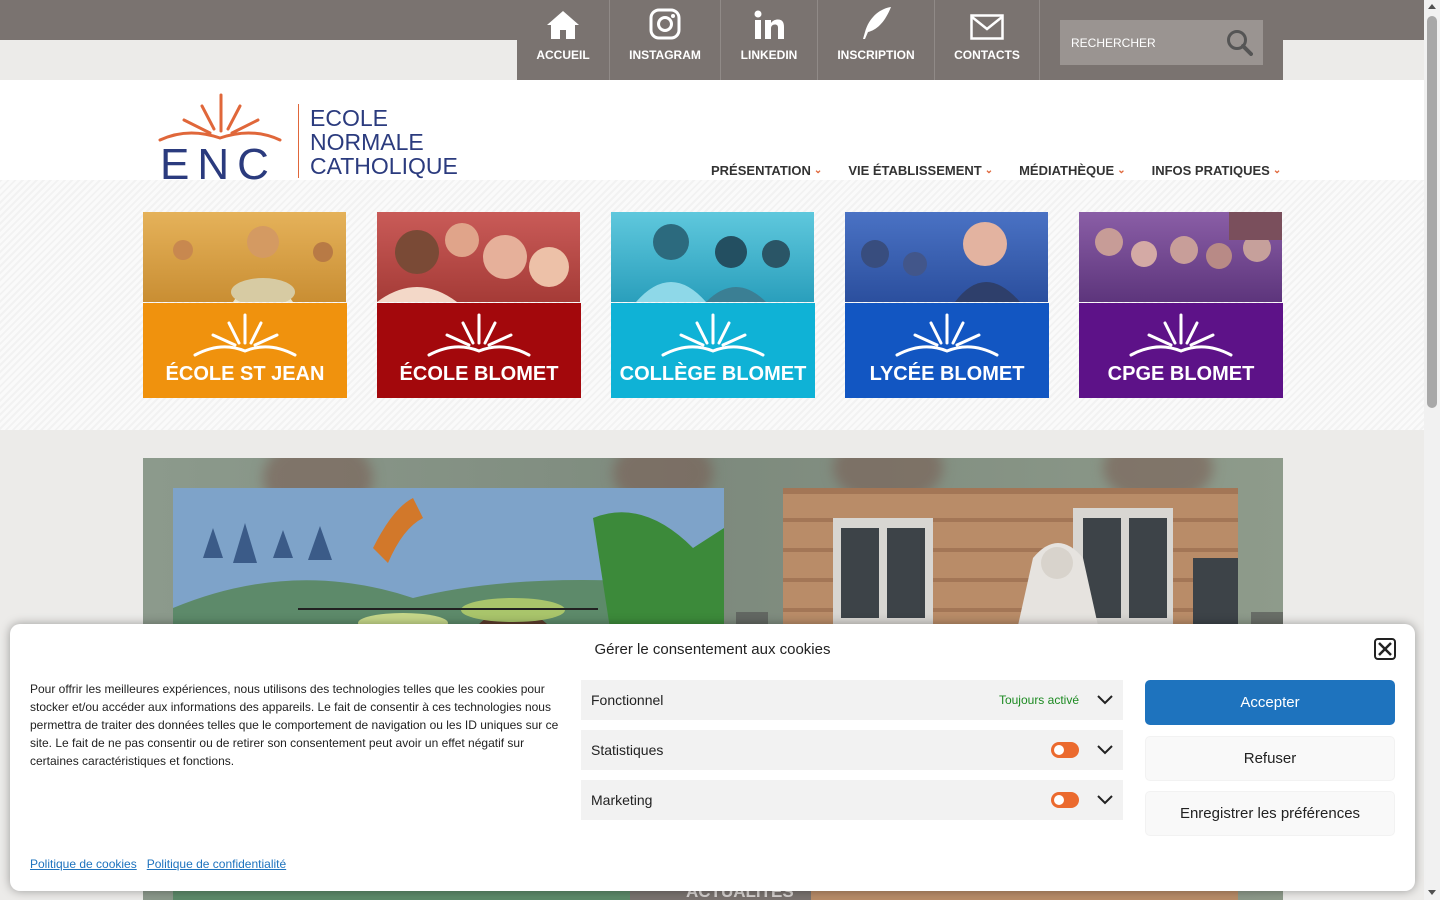 This screenshot has width=1440, height=900. What do you see at coordinates (987, 27) in the screenshot?
I see `envelope-icon` at bounding box center [987, 27].